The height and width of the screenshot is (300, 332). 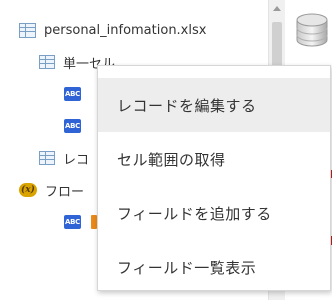 What do you see at coordinates (28, 190) in the screenshot?
I see `variable-icon: (x)` at bounding box center [28, 190].